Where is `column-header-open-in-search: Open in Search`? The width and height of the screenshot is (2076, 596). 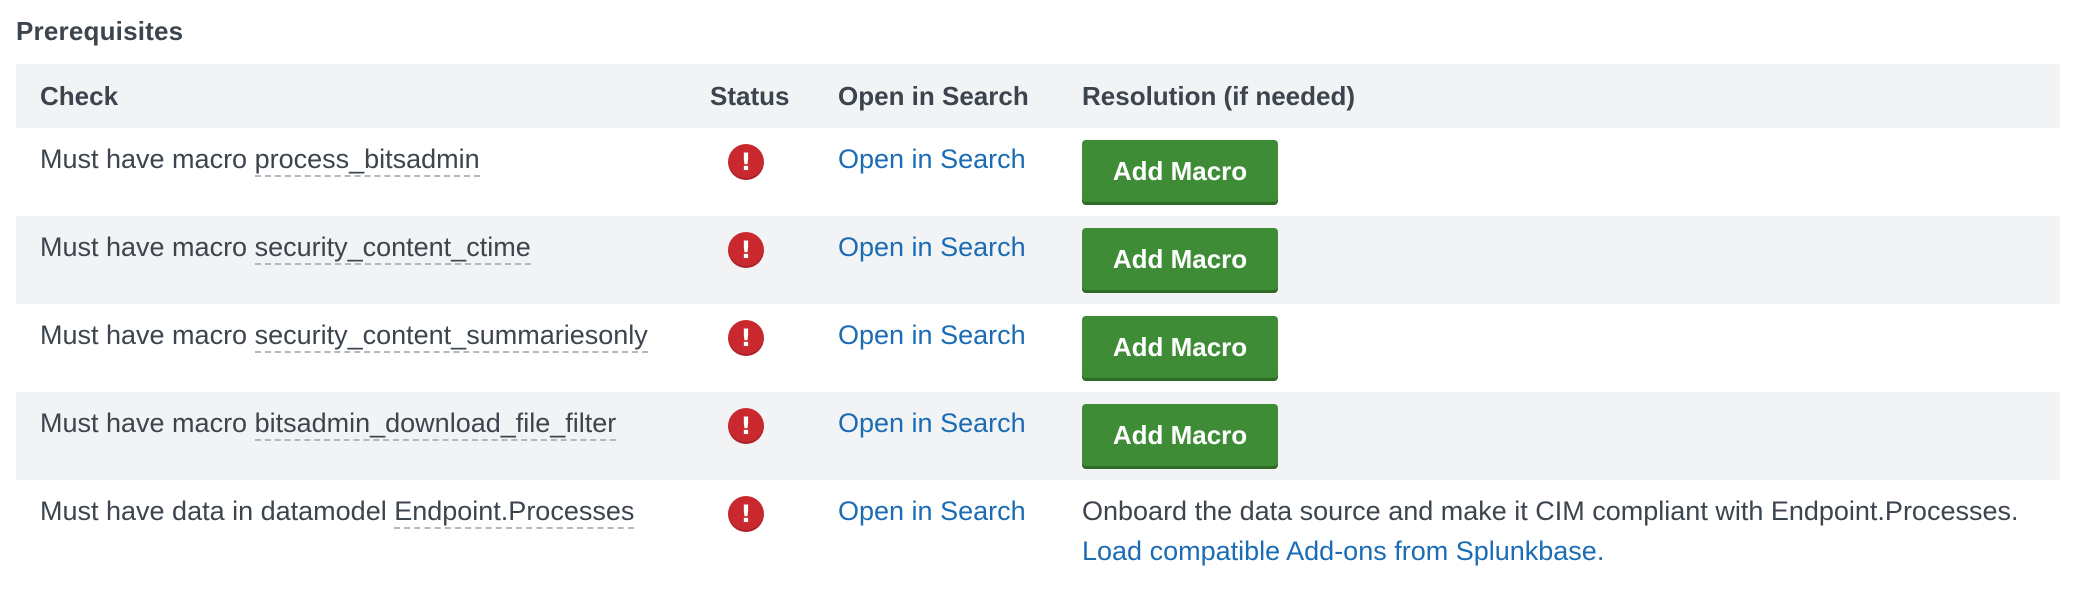
column-header-open-in-search: Open in Search is located at coordinates (933, 96).